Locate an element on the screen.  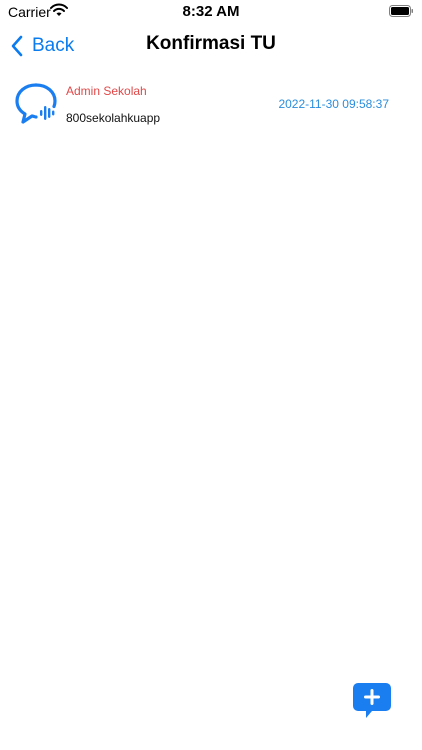
message-text: 800sekolahkuapp is located at coordinates (113, 118).